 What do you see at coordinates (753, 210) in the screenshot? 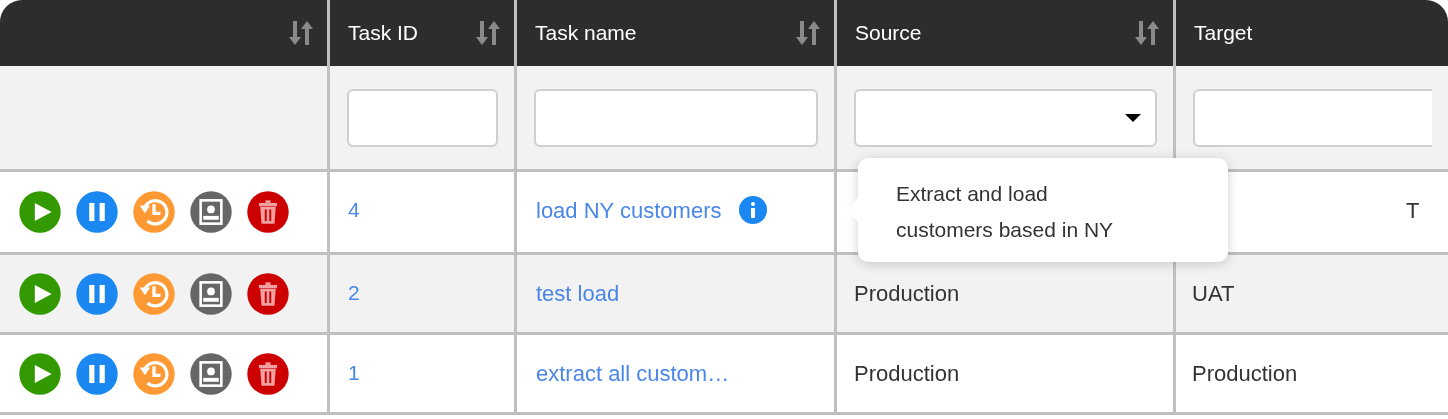
I see `info-icon` at bounding box center [753, 210].